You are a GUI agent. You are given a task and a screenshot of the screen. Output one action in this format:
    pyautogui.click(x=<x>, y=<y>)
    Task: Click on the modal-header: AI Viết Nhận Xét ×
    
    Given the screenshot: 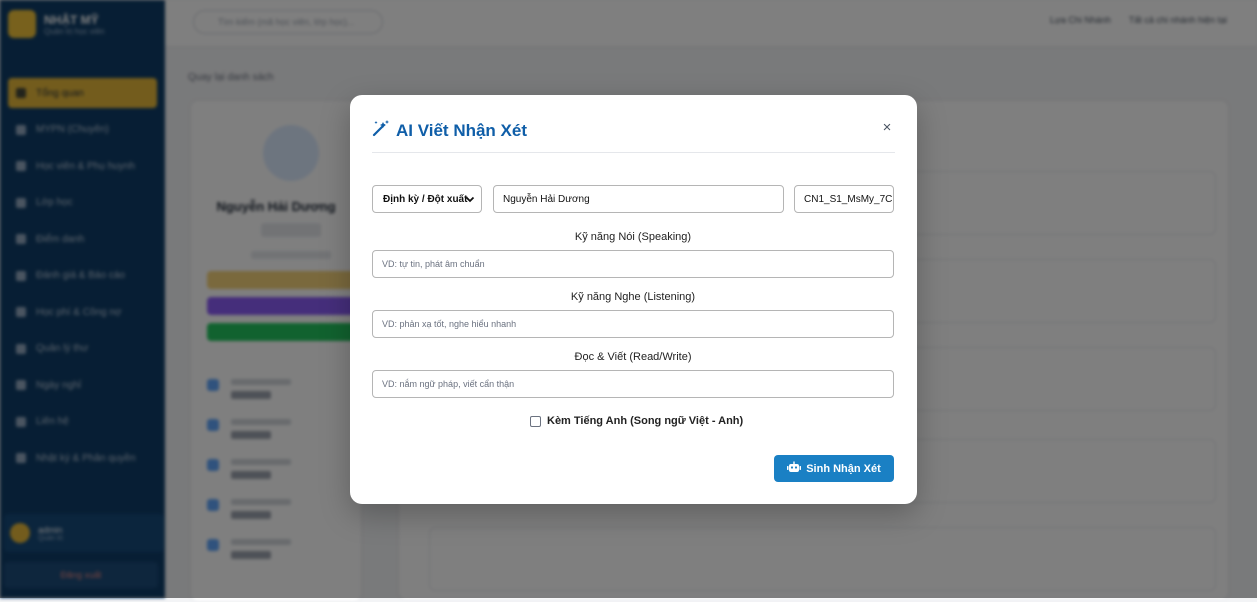 What is the action you would take?
    pyautogui.click(x=633, y=124)
    